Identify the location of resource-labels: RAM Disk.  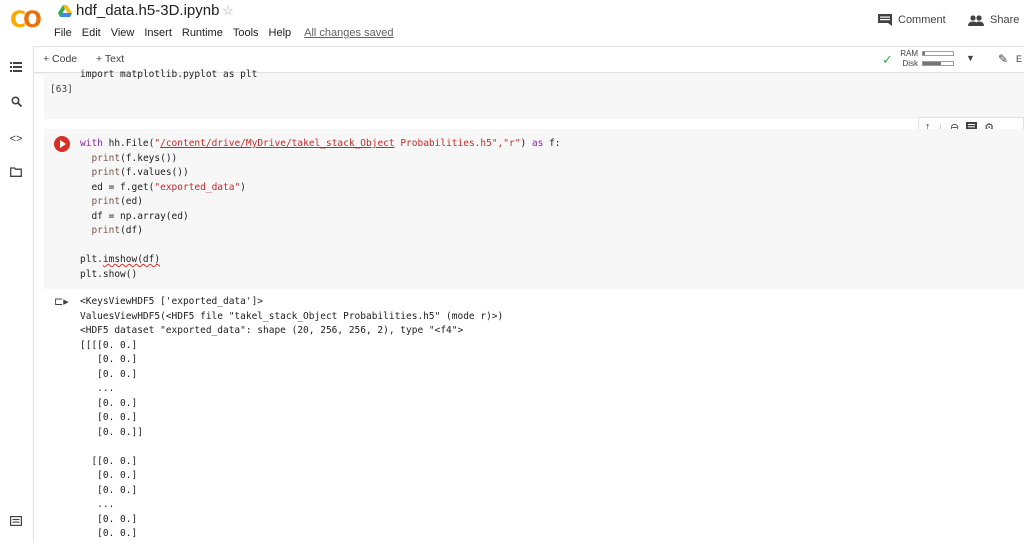
(908, 59).